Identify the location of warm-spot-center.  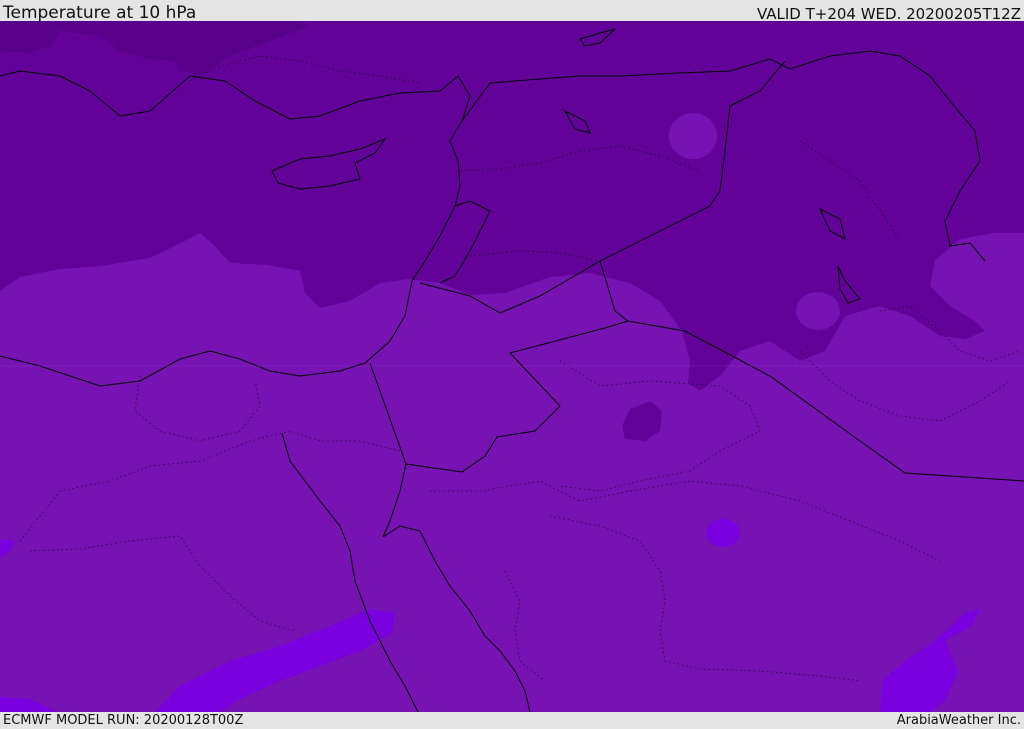
(723, 533).